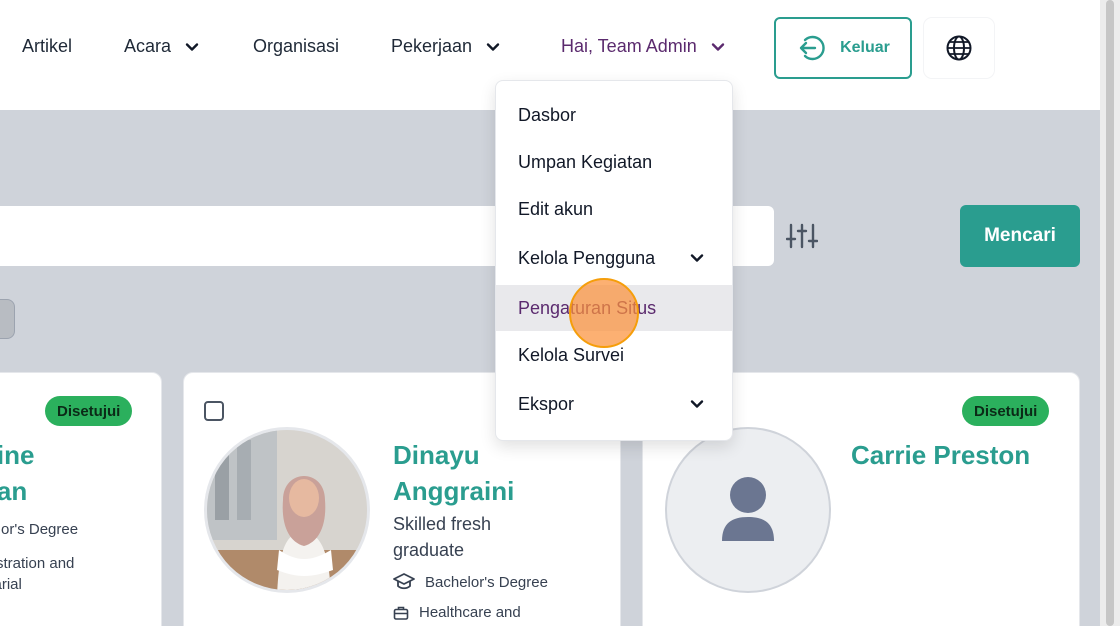  What do you see at coordinates (556, 208) in the screenshot?
I see `menu-item-label: Edit akun` at bounding box center [556, 208].